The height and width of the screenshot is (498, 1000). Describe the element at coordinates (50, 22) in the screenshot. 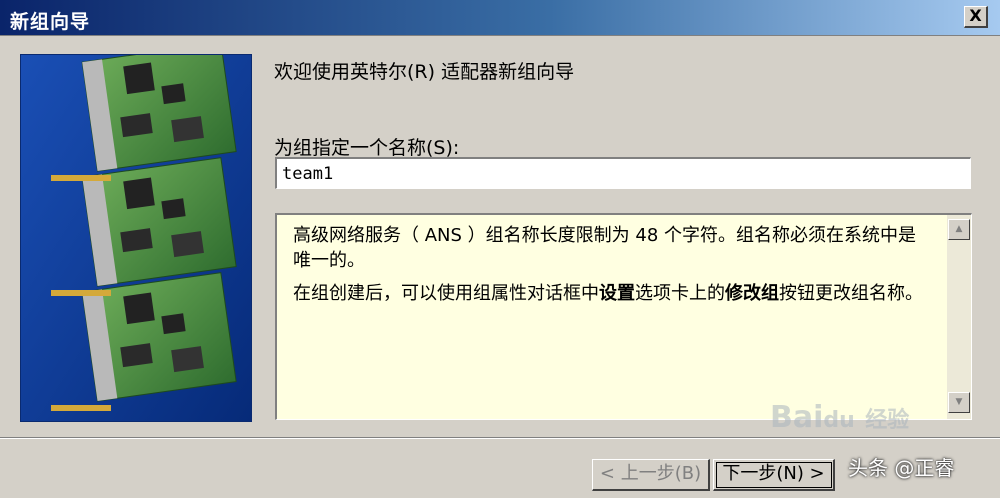

I see `window-title: 新组向导` at that location.